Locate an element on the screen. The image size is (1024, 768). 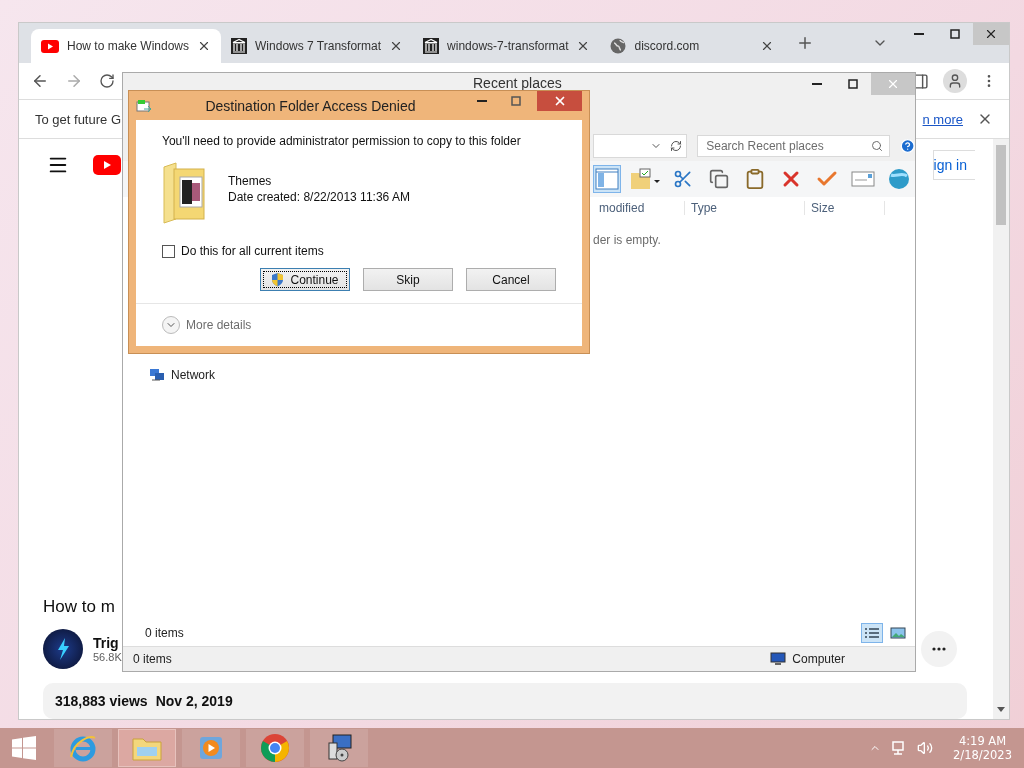
more-button is located at coordinates (939, 649).